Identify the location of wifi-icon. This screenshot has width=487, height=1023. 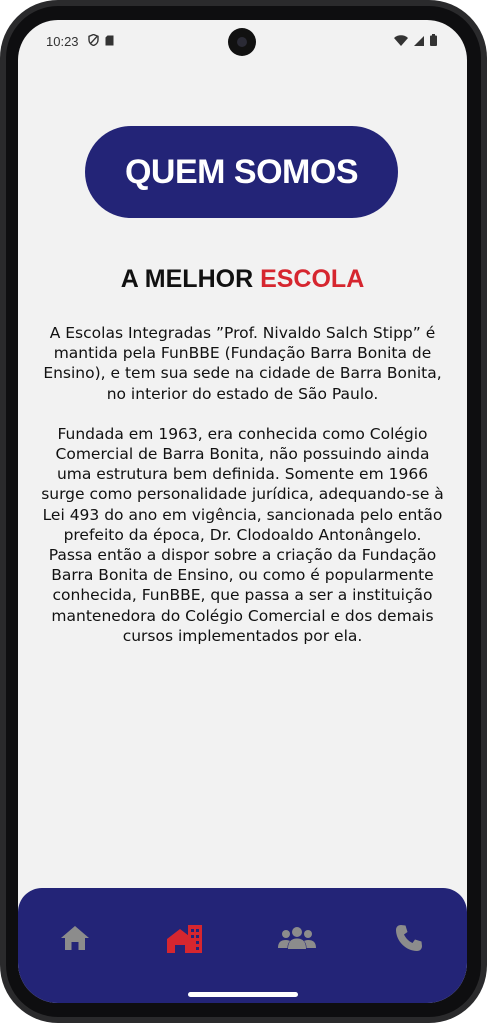
(401, 40).